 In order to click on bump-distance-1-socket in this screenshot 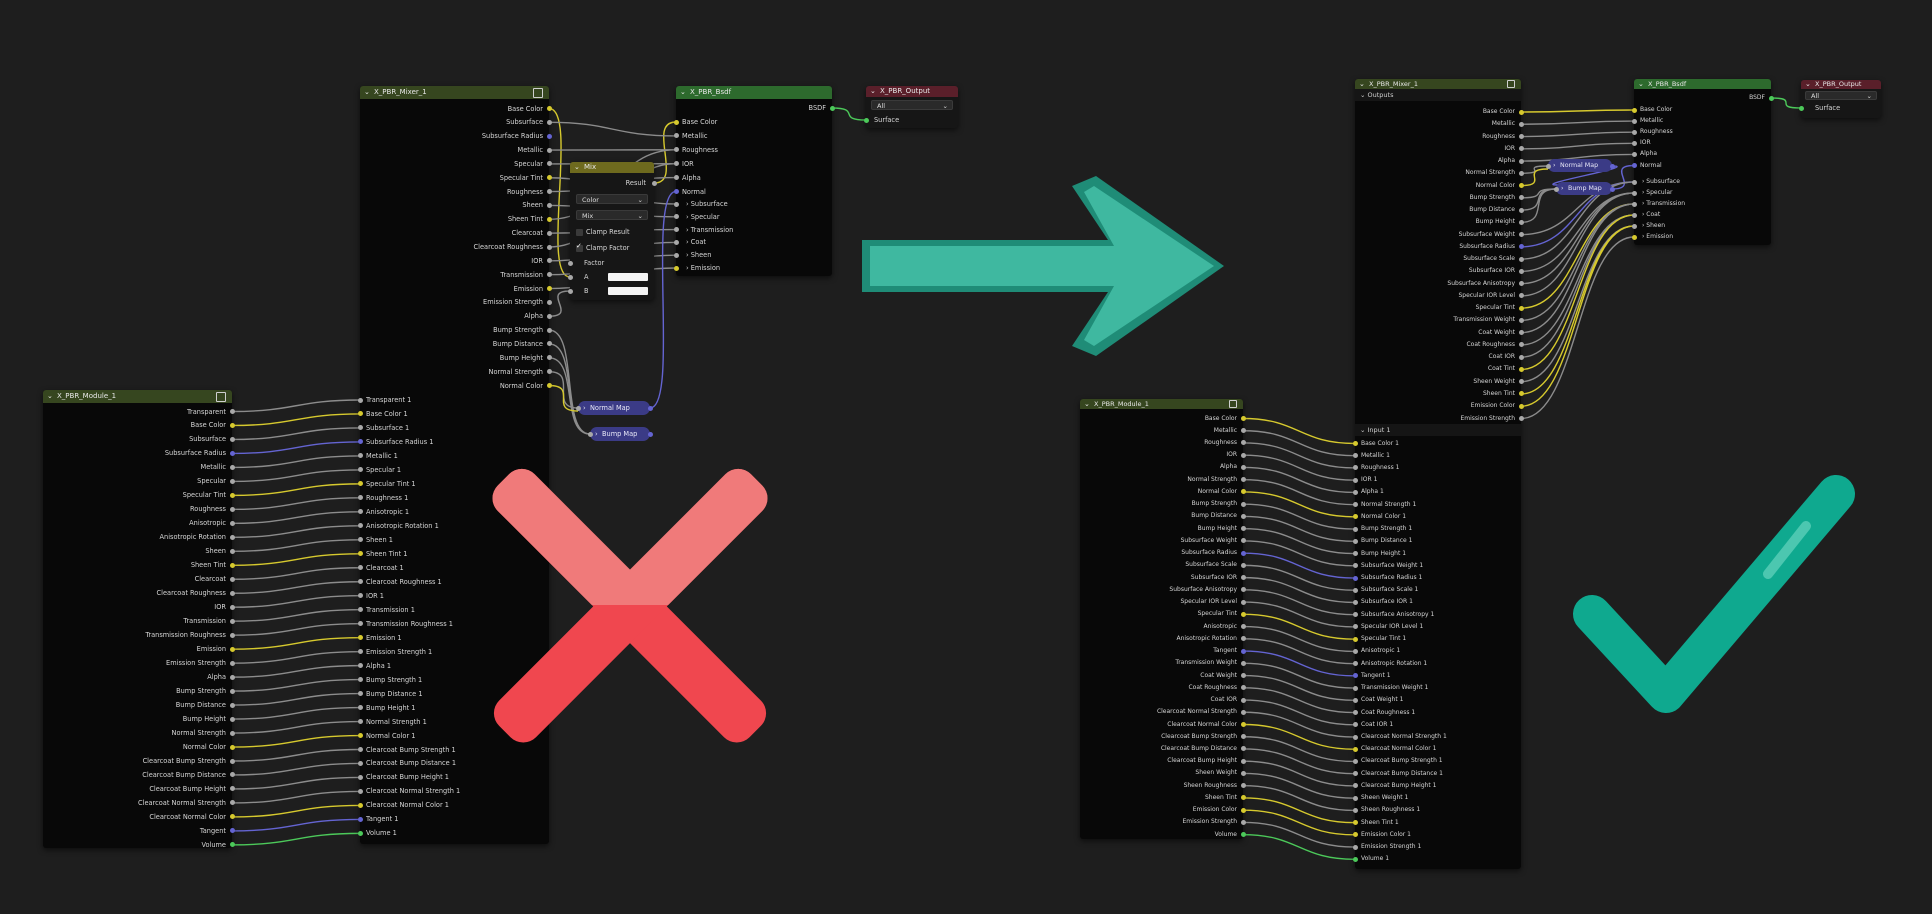, I will do `click(360, 694)`.